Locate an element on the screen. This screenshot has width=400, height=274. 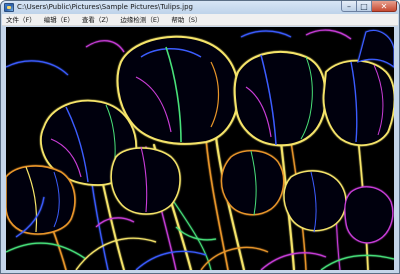
maximize-button: □ is located at coordinates (364, 6).